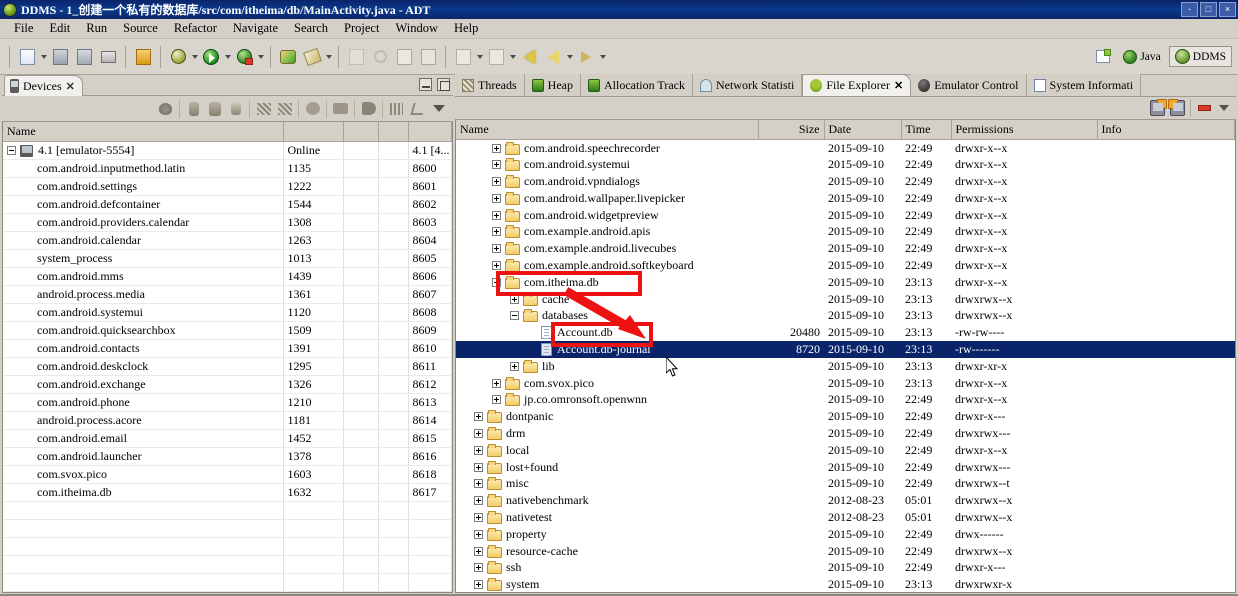 The height and width of the screenshot is (596, 1238). What do you see at coordinates (165, 109) in the screenshot?
I see `debug-process-icon` at bounding box center [165, 109].